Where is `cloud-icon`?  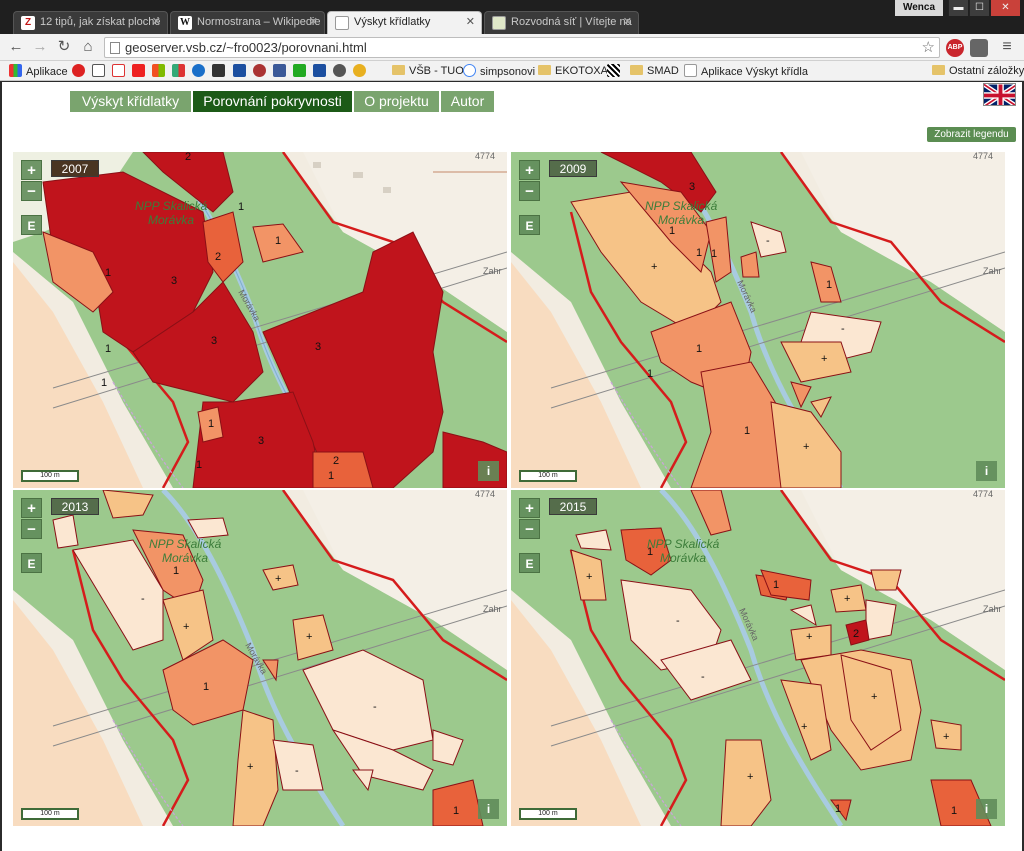
cloud-icon is located at coordinates (199, 70).